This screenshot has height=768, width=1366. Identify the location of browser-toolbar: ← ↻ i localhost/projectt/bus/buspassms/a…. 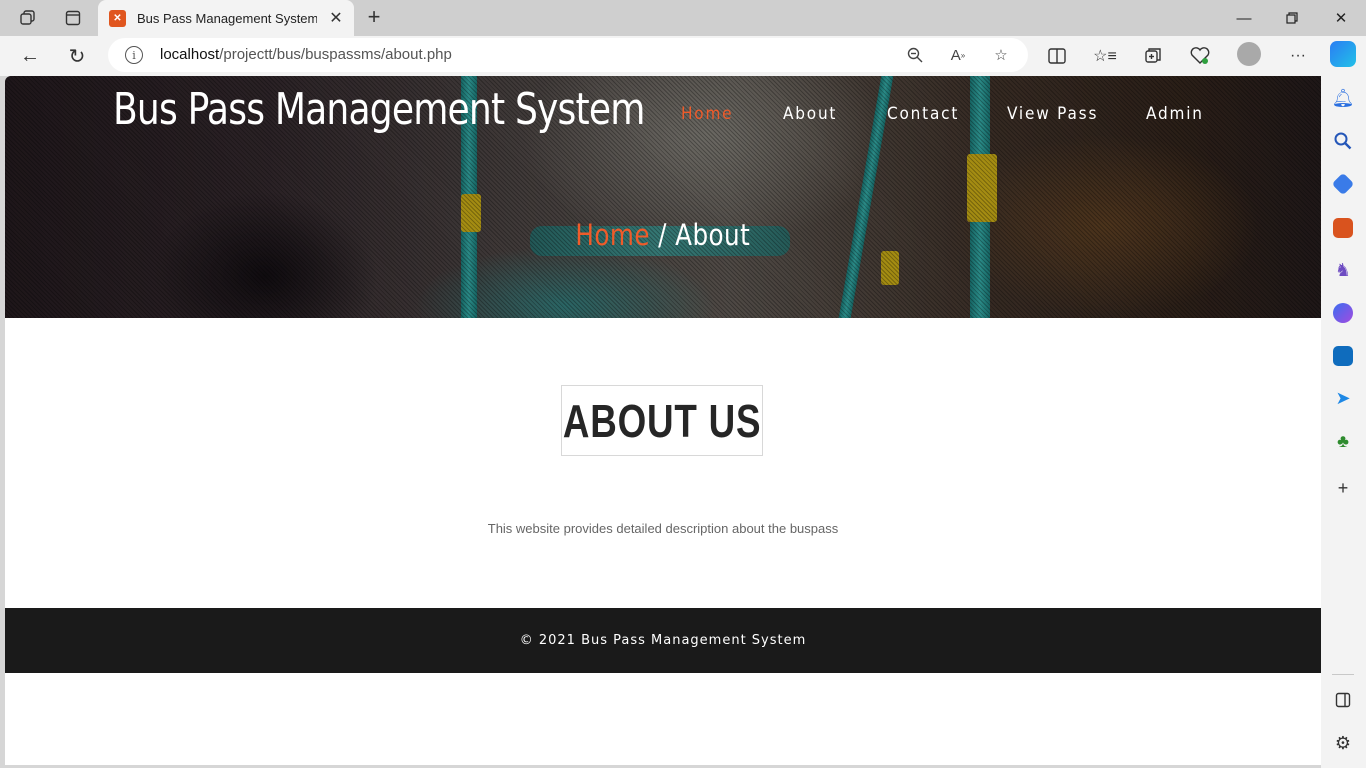
(683, 56).